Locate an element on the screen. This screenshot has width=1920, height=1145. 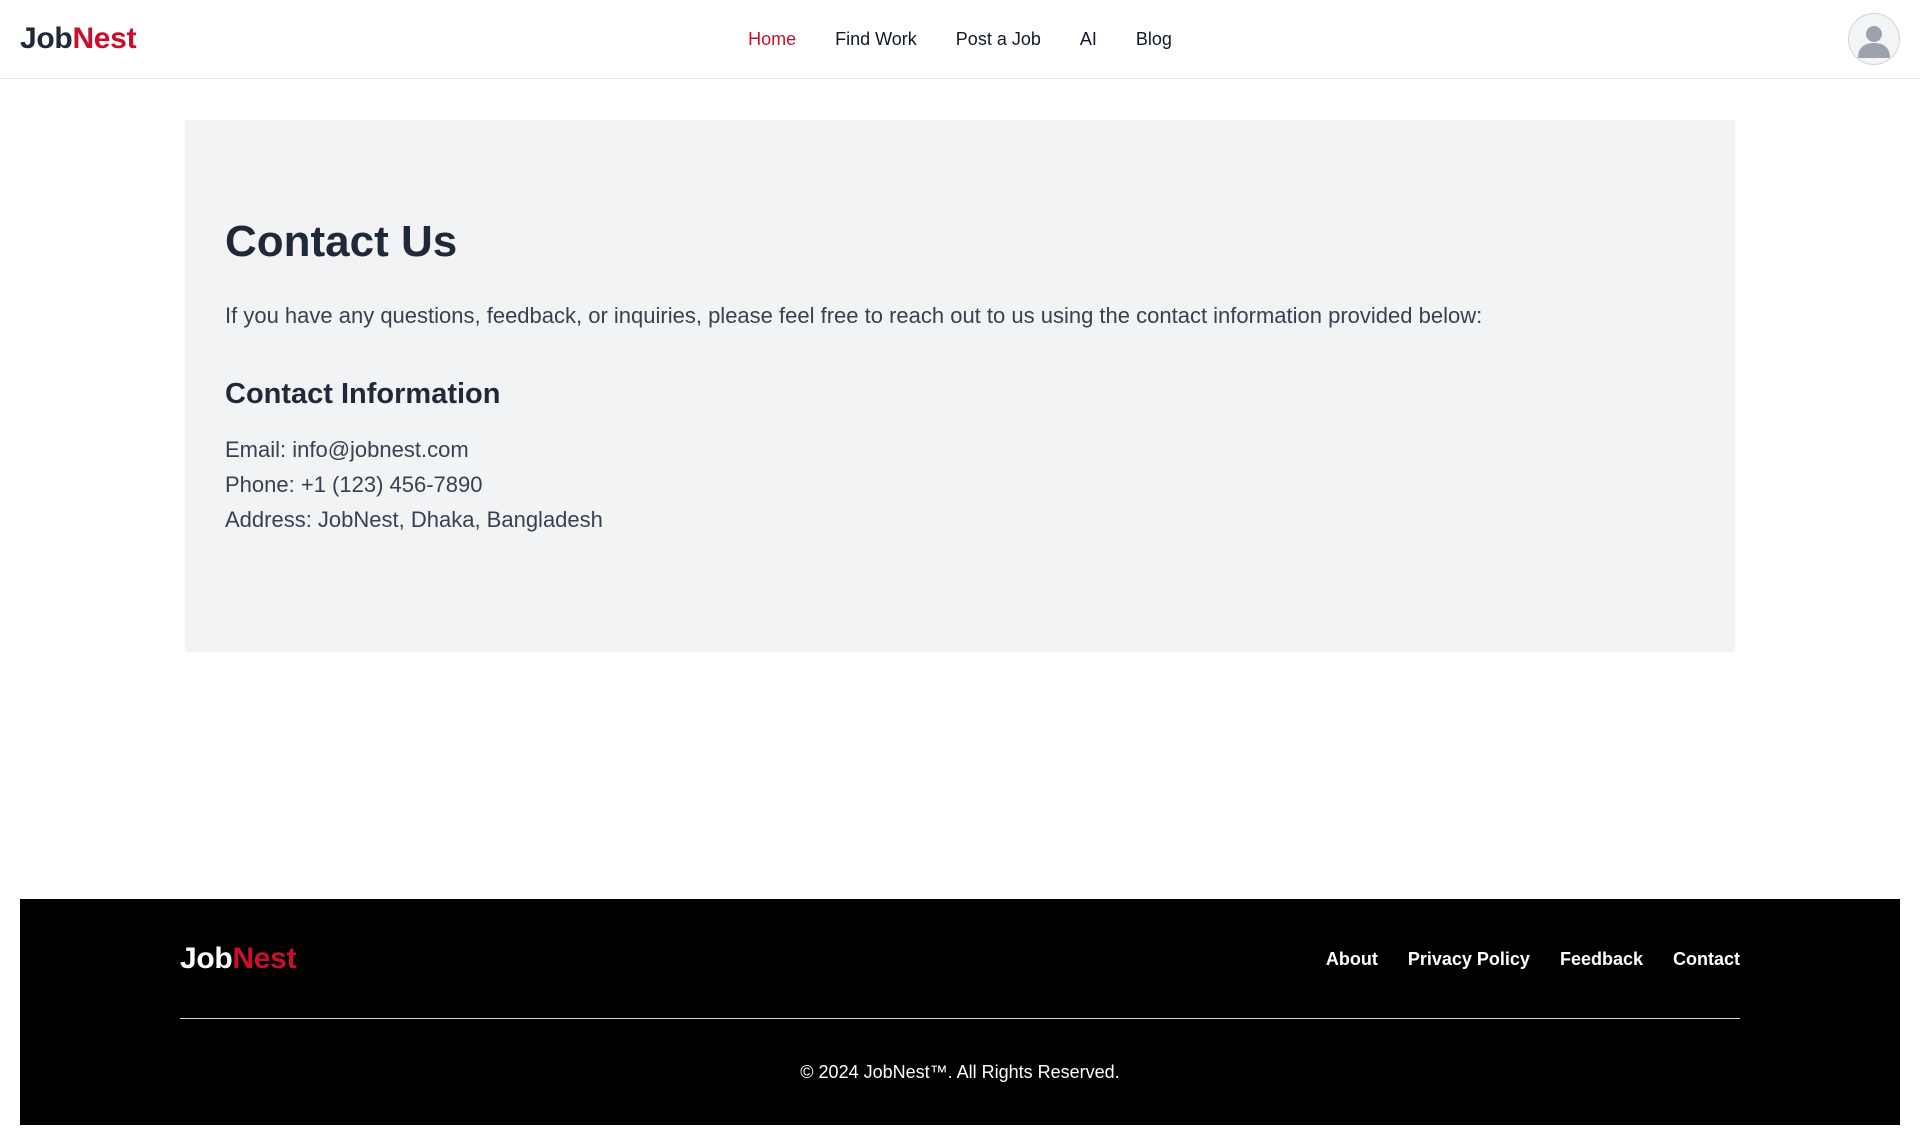
contact-email: Email: info@jobnest.com is located at coordinates (347, 449).